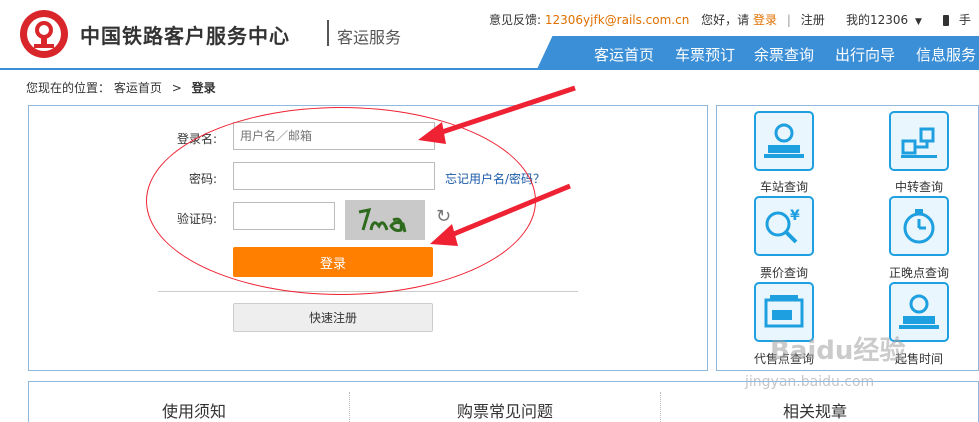 The image size is (979, 422). What do you see at coordinates (946, 20) in the screenshot?
I see `mobile-phone-icon` at bounding box center [946, 20].